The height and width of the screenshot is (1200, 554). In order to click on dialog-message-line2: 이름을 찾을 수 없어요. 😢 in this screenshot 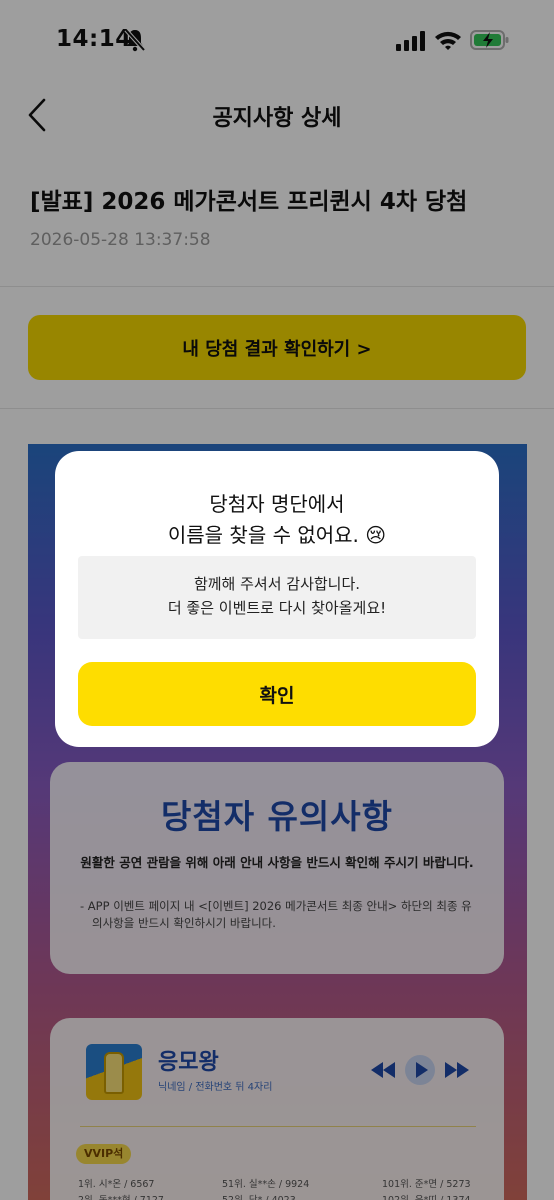, I will do `click(277, 535)`.